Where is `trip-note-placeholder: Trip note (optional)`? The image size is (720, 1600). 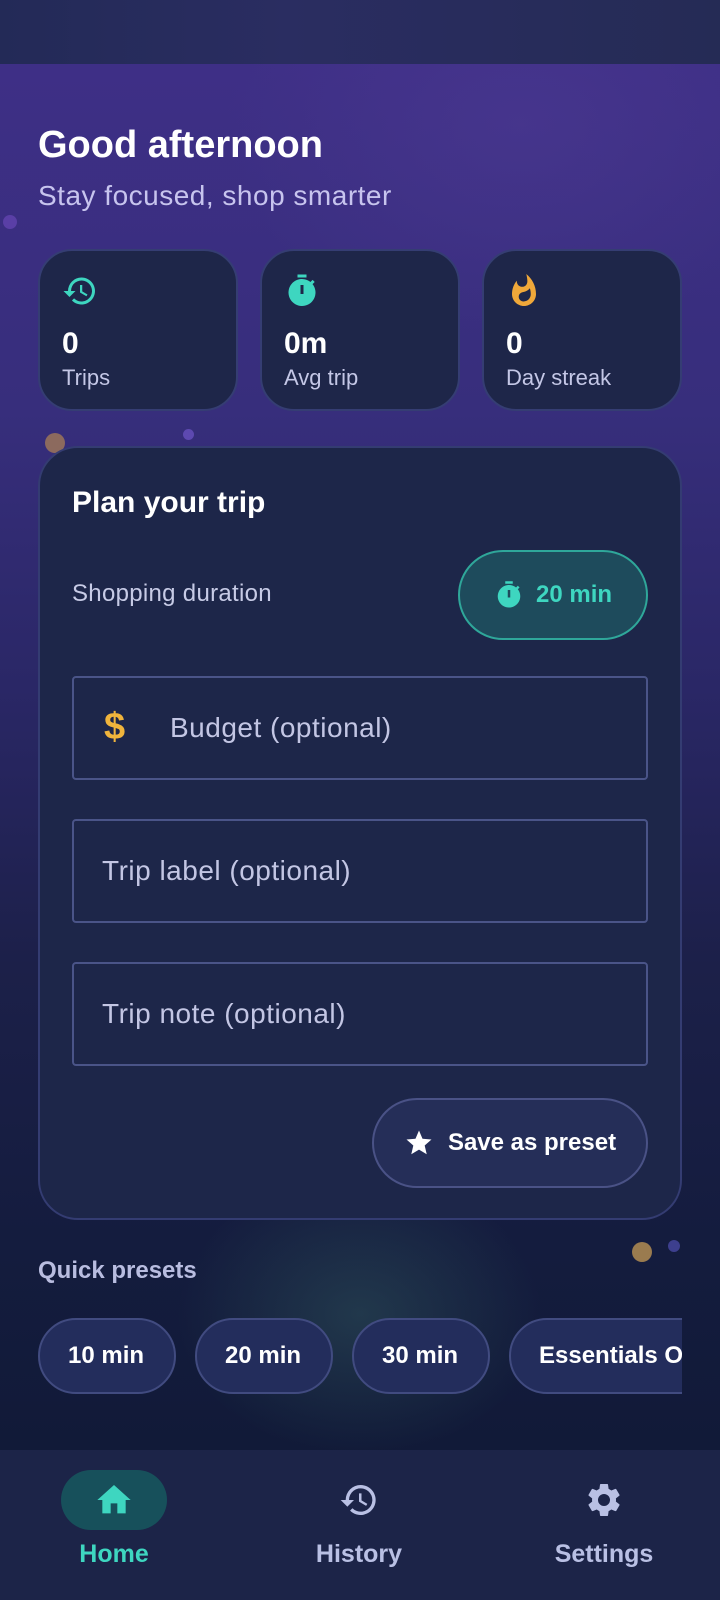
trip-note-placeholder: Trip note (optional) is located at coordinates (224, 1013).